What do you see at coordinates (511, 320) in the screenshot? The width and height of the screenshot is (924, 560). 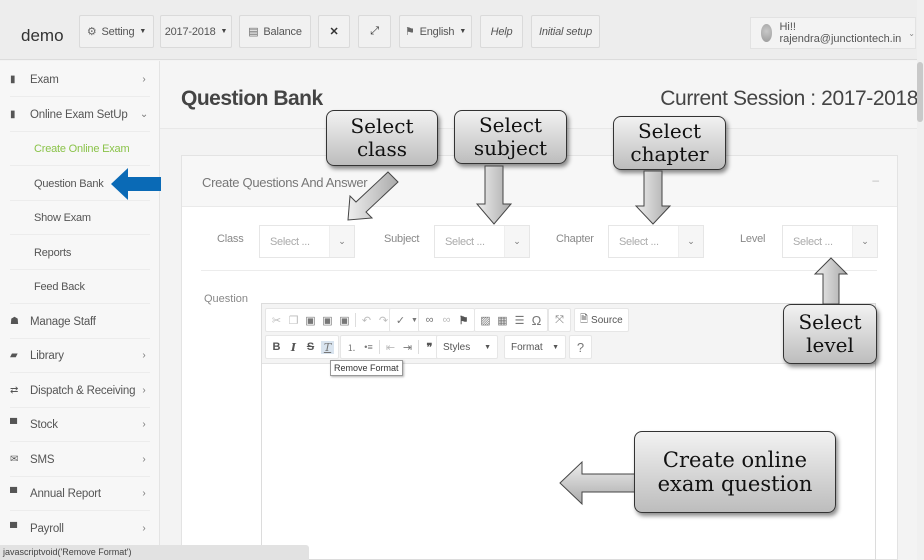 I see `insert-group: ▨ ▦ ☰ Ω` at bounding box center [511, 320].